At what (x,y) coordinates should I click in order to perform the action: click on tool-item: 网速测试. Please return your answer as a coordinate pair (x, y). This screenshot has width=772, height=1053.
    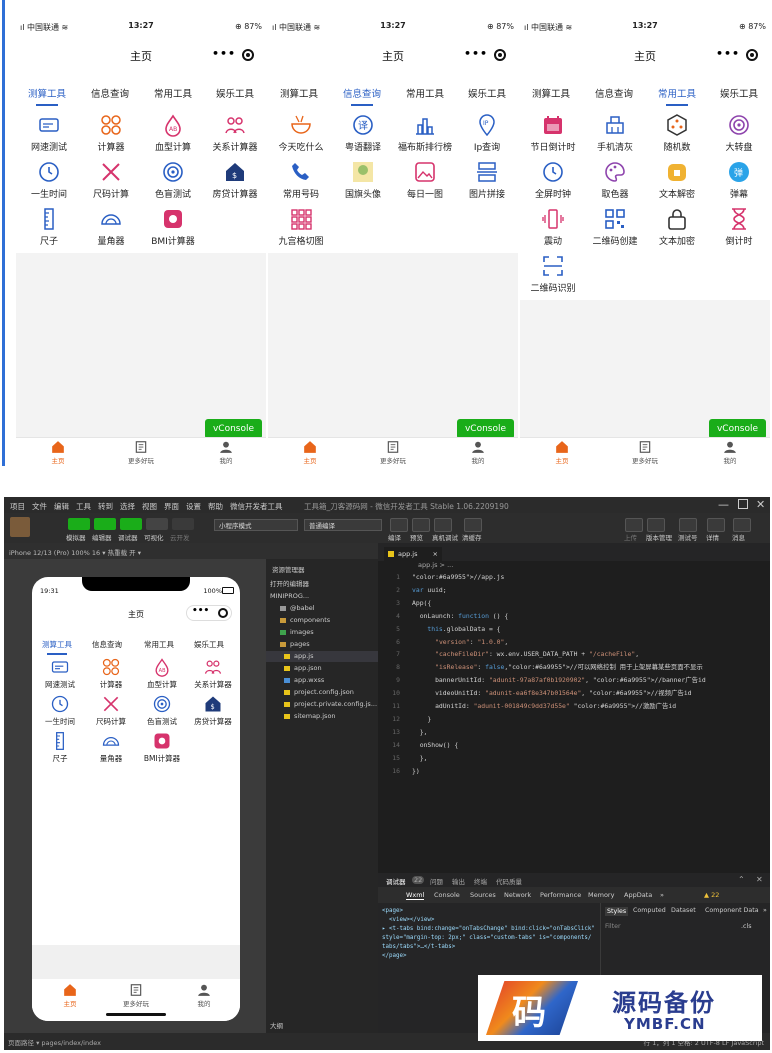
    Looking at the image, I should click on (49, 133).